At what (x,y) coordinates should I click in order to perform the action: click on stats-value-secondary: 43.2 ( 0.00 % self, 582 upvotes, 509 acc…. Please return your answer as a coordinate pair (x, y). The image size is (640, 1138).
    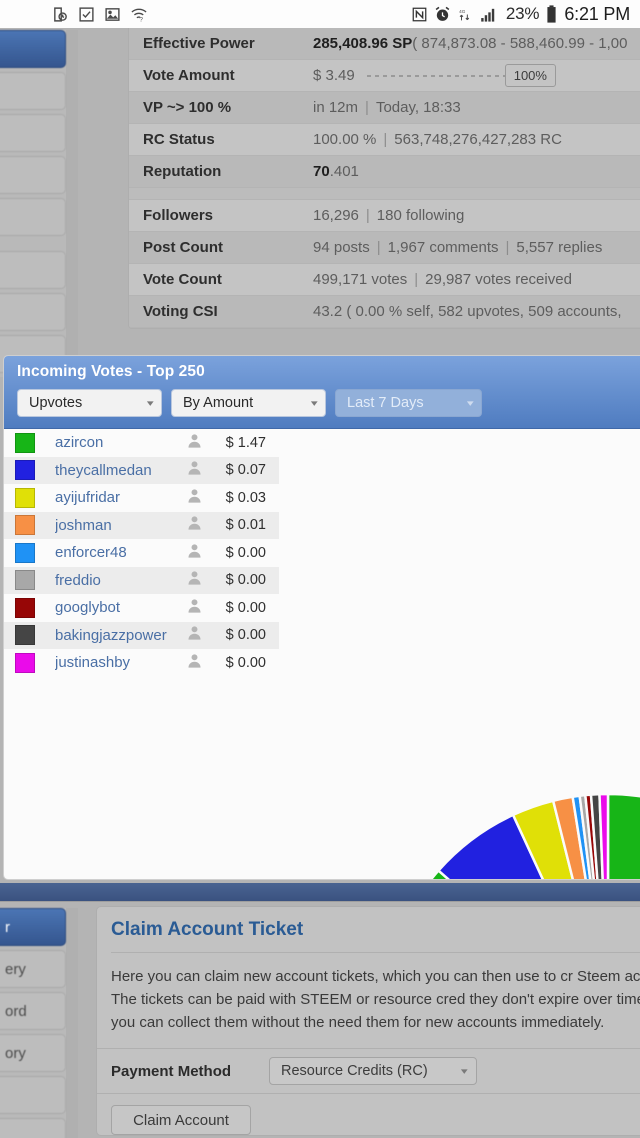
    Looking at the image, I should click on (467, 311).